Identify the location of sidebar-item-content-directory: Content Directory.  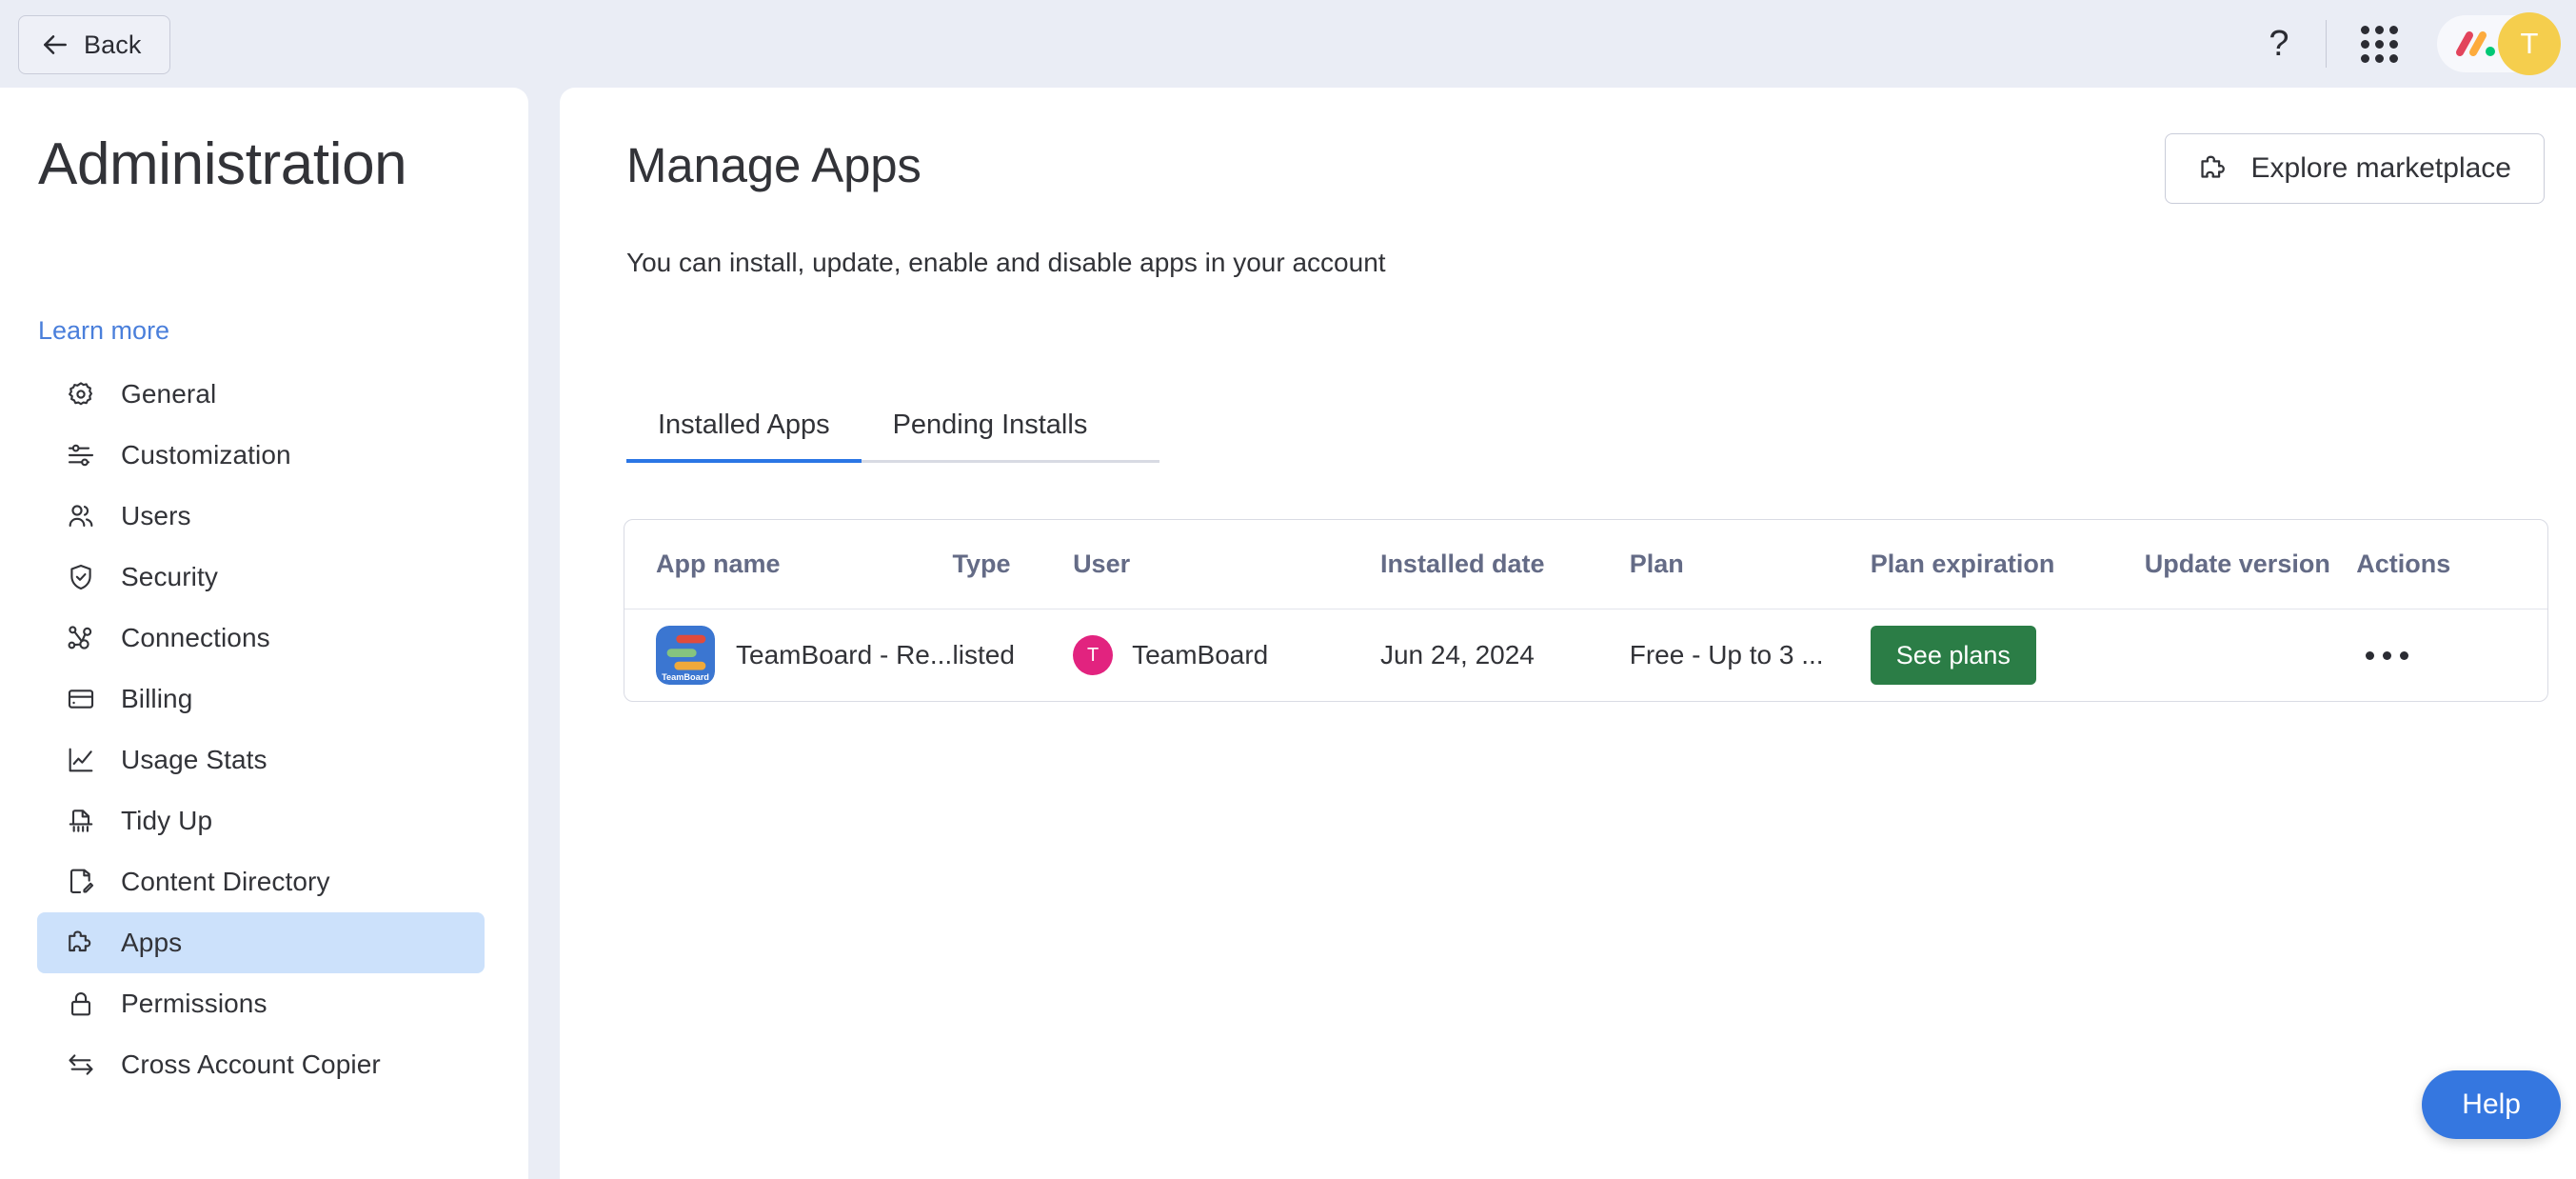
(261, 881).